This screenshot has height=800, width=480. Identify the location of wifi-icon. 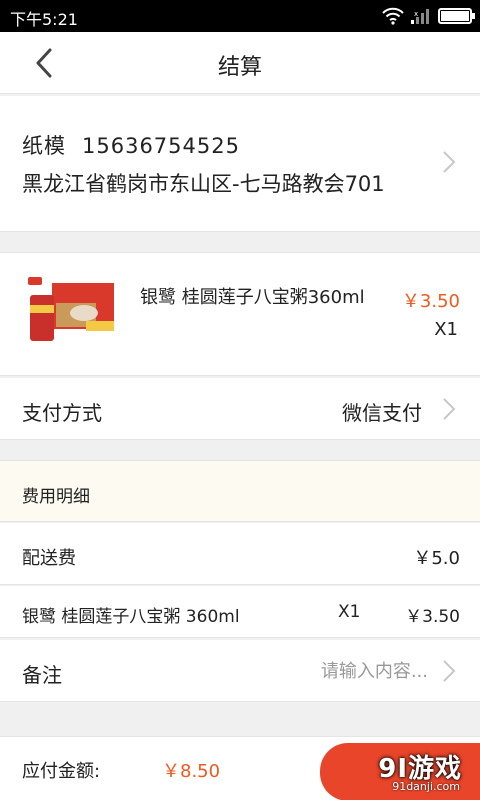
(393, 16).